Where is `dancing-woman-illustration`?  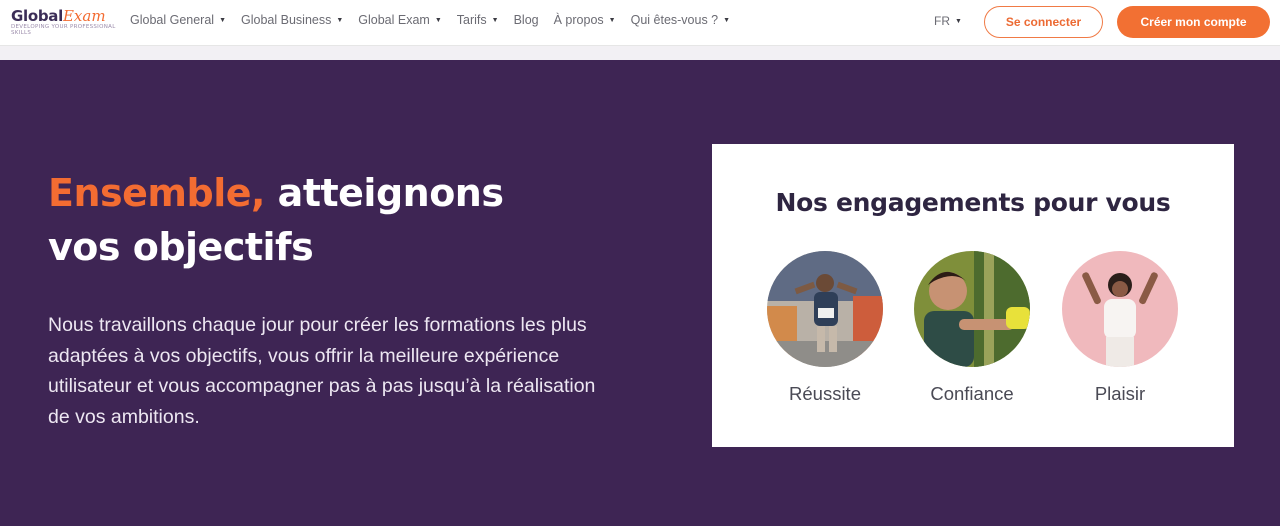
dancing-woman-illustration is located at coordinates (1120, 309).